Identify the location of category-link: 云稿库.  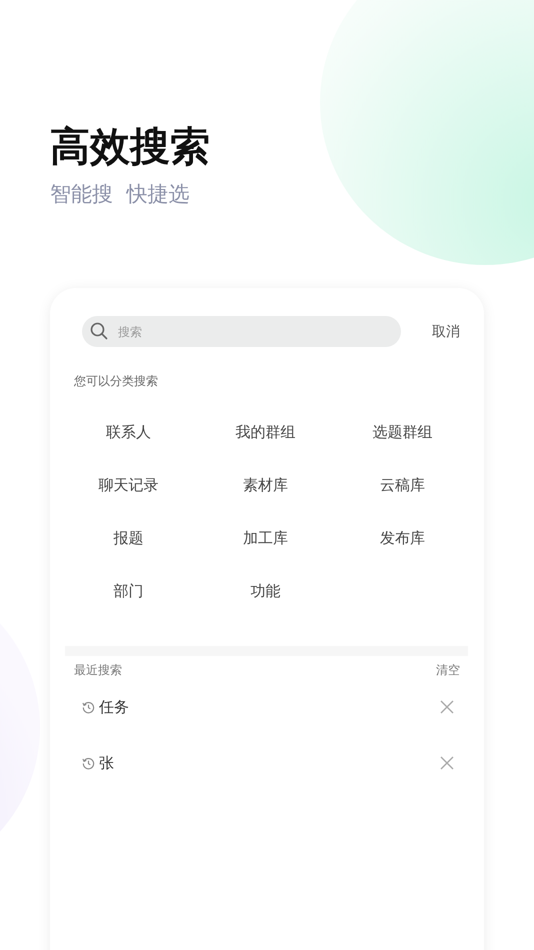
(402, 485).